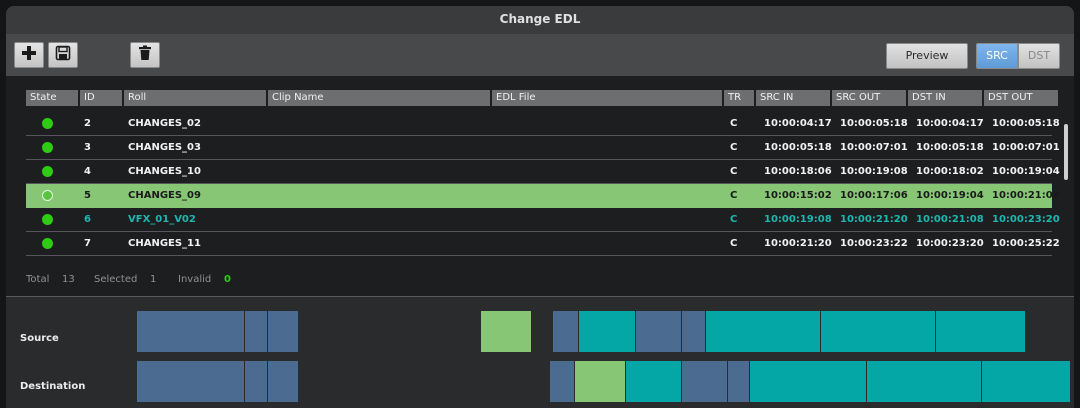 The width and height of the screenshot is (1080, 408). I want to click on cell-src-out: 10:00:07:01, so click(874, 147).